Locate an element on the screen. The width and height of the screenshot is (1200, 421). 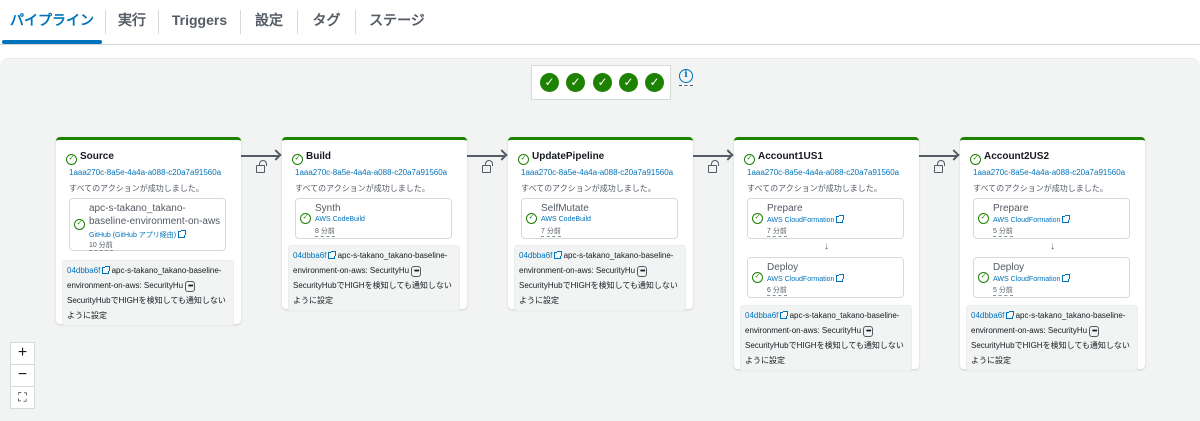
action-card: ✓ Deploy AWS CloudFormation 5 分前 is located at coordinates (1051, 277).